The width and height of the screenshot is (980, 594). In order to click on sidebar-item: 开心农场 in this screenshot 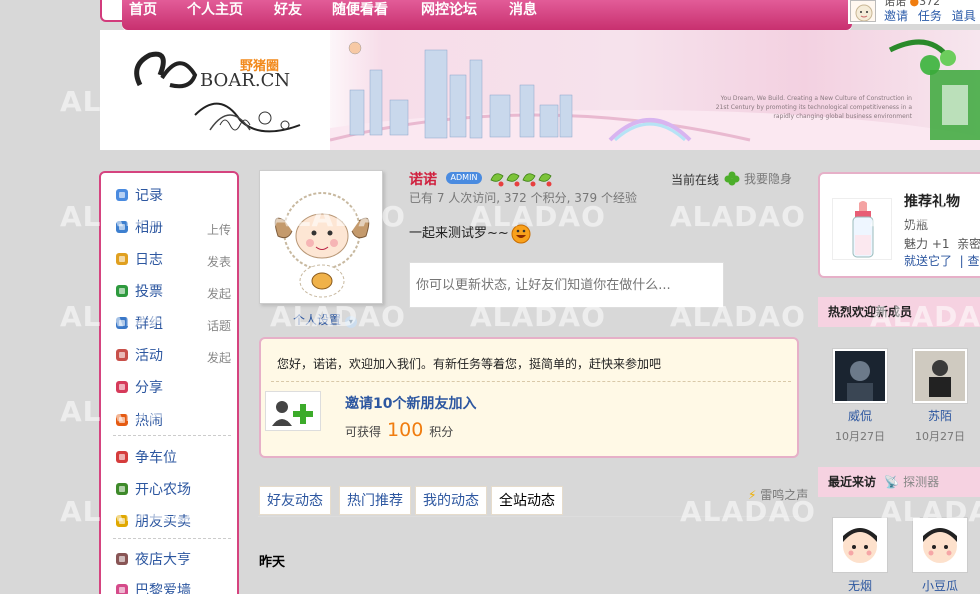, I will do `click(172, 489)`.